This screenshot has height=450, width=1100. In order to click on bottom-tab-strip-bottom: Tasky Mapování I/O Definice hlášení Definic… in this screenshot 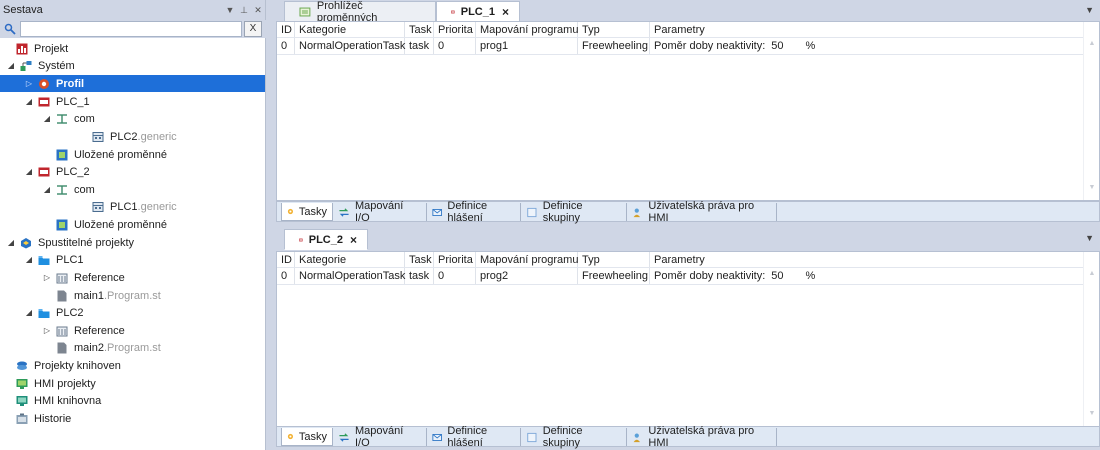, I will do `click(688, 437)`.